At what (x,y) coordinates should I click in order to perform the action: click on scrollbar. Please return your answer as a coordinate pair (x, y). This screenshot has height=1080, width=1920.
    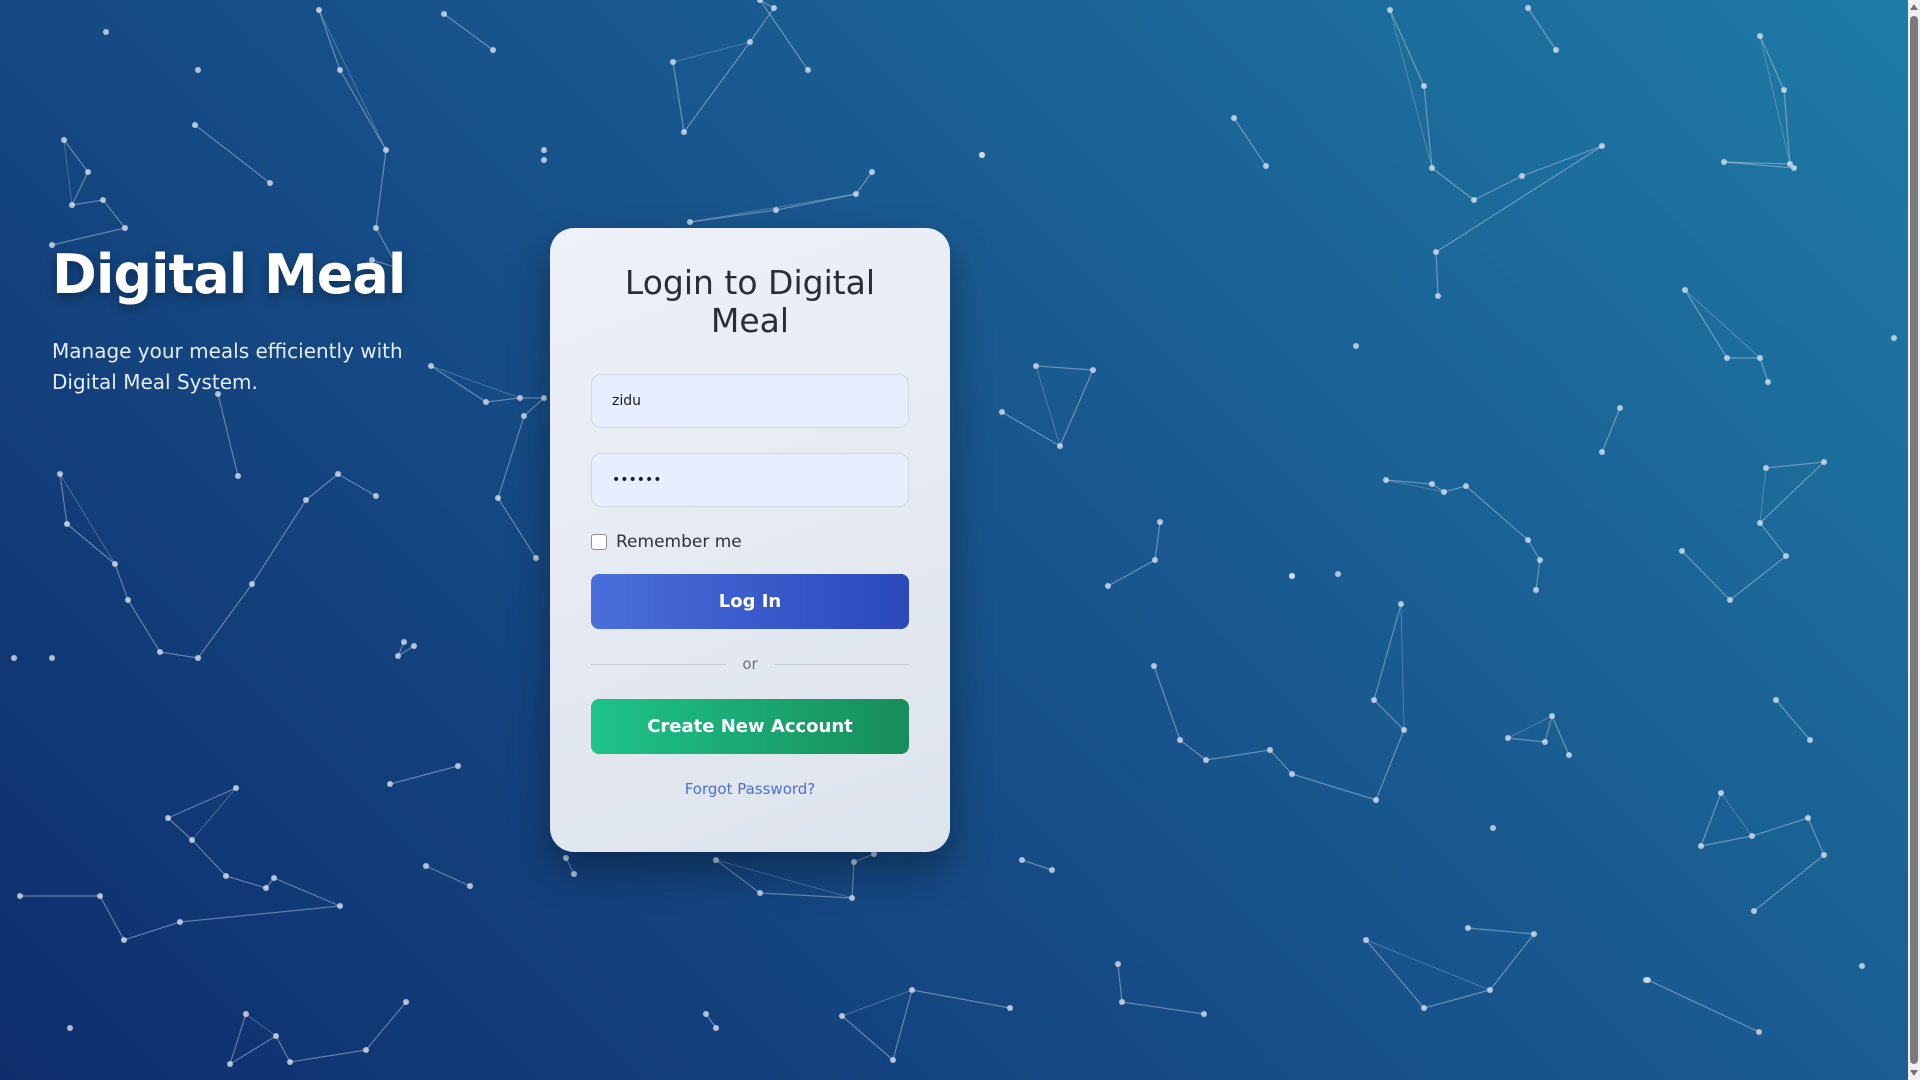
    Looking at the image, I should click on (1914, 540).